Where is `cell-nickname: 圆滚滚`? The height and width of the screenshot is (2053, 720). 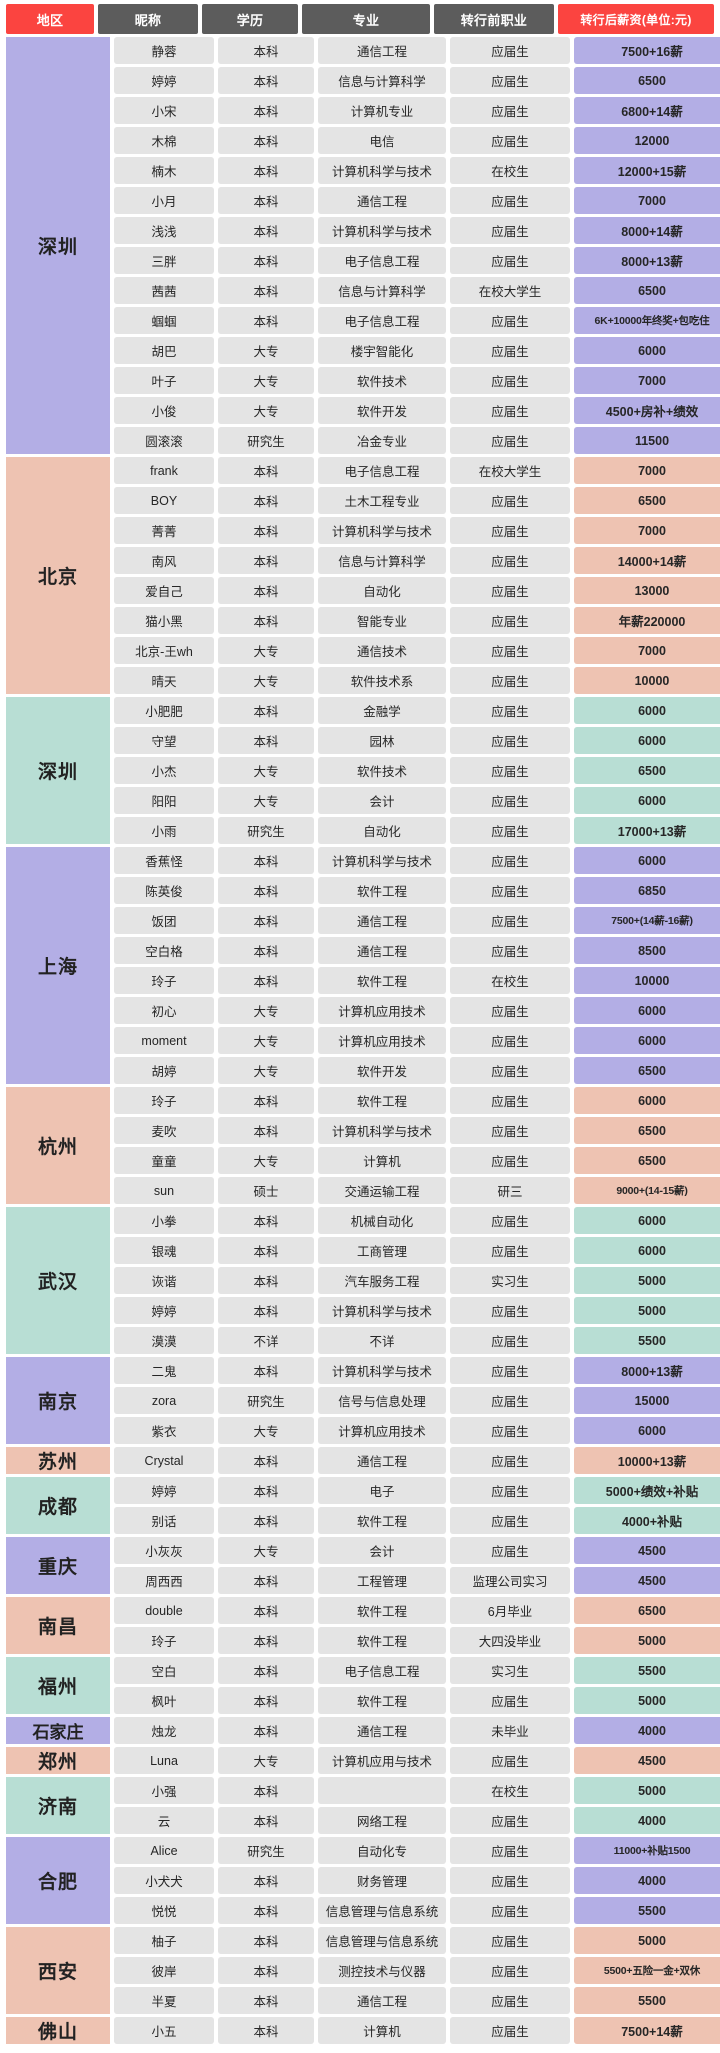
cell-nickname: 圆滚滚 is located at coordinates (164, 440).